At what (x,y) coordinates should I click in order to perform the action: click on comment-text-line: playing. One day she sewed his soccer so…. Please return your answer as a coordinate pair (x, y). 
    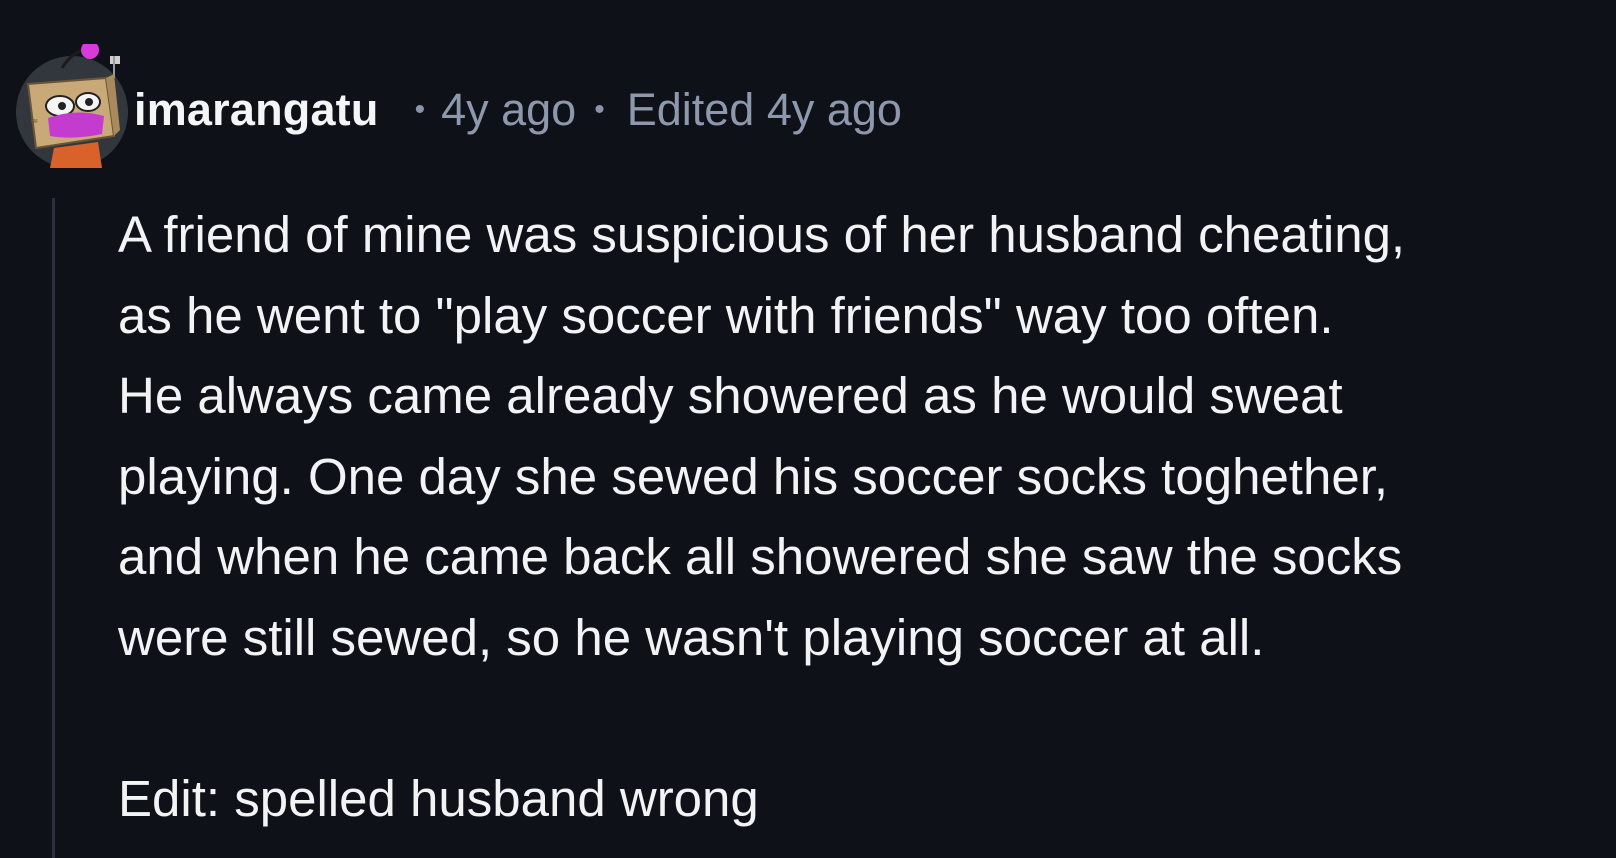
    Looking at the image, I should click on (753, 476).